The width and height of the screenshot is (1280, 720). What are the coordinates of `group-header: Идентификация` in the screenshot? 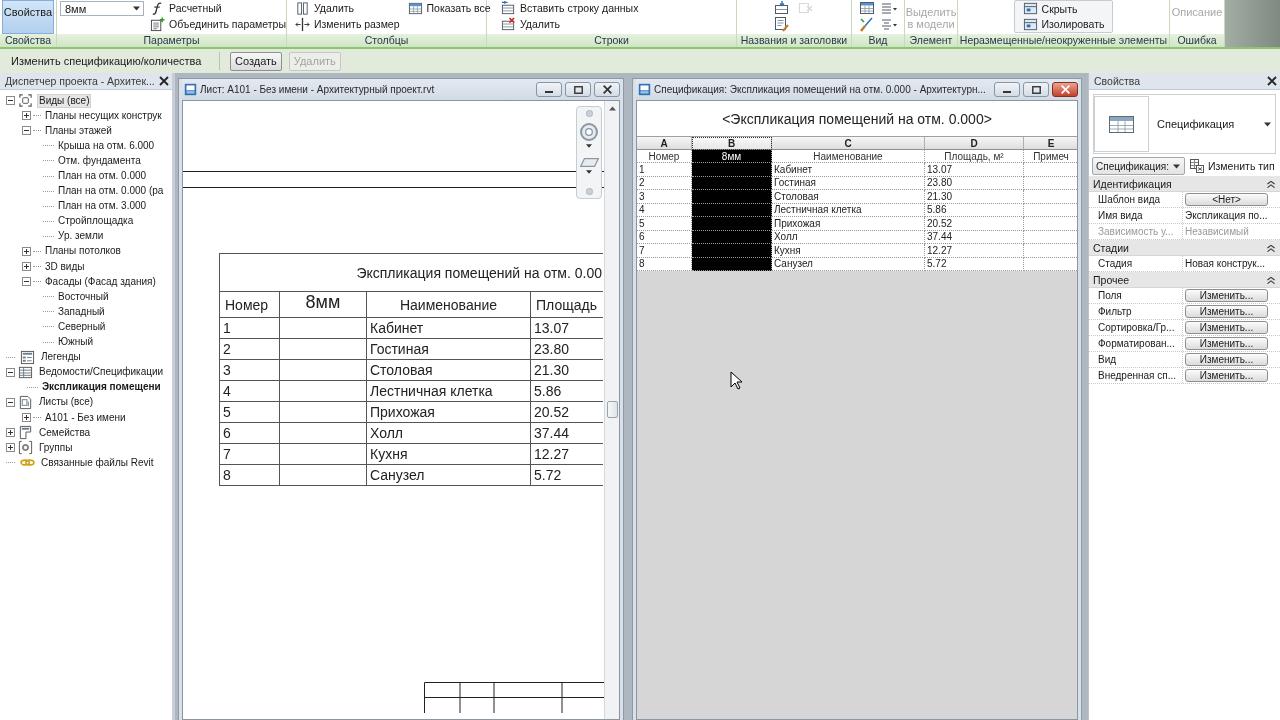 It's located at (1184, 184).